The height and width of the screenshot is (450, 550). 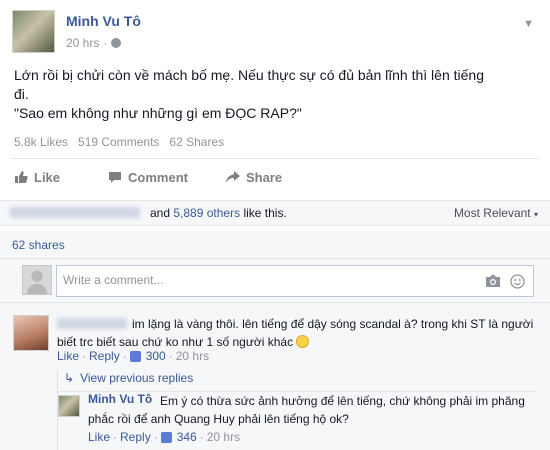 What do you see at coordinates (158, 177) in the screenshot?
I see `comment-label: Comment` at bounding box center [158, 177].